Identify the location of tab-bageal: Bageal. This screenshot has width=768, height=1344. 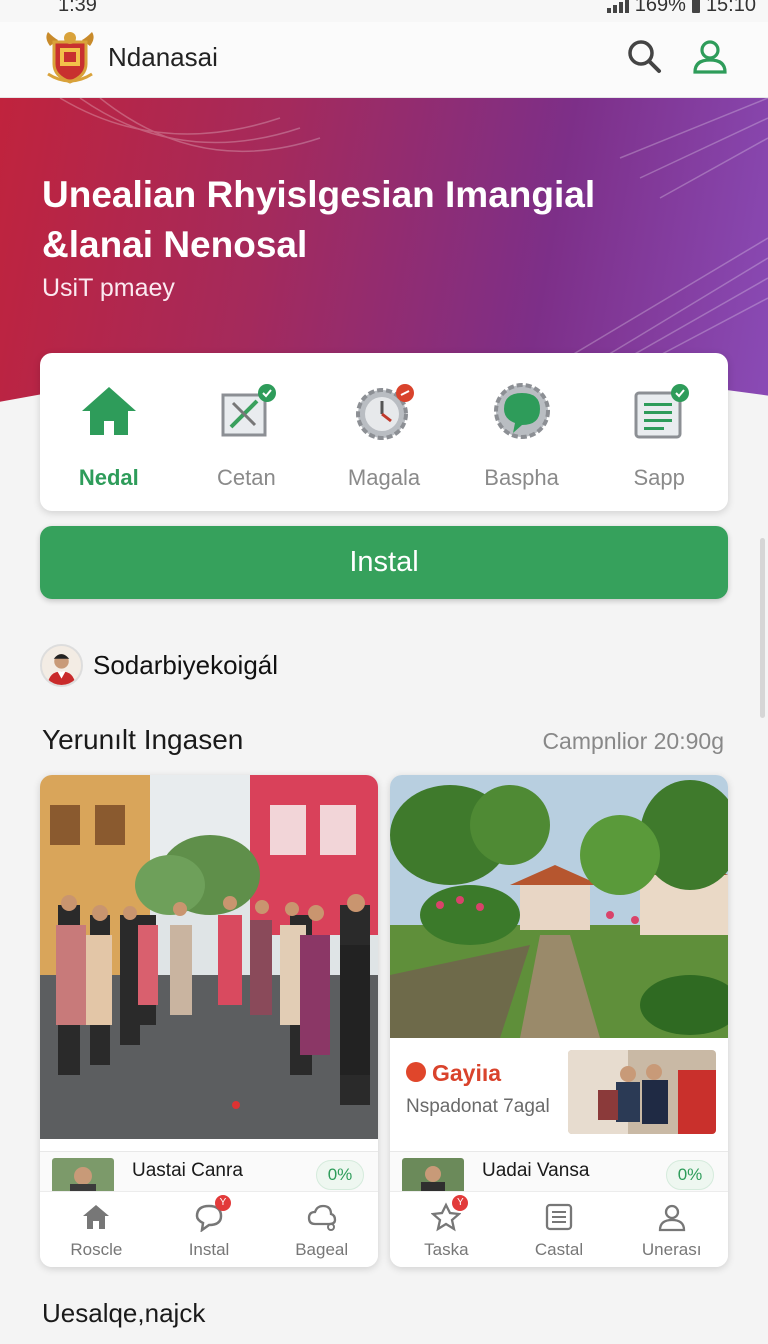
(321, 1229).